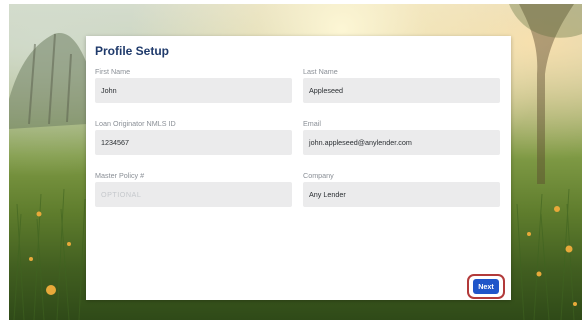  I want to click on next-button: Next, so click(486, 286).